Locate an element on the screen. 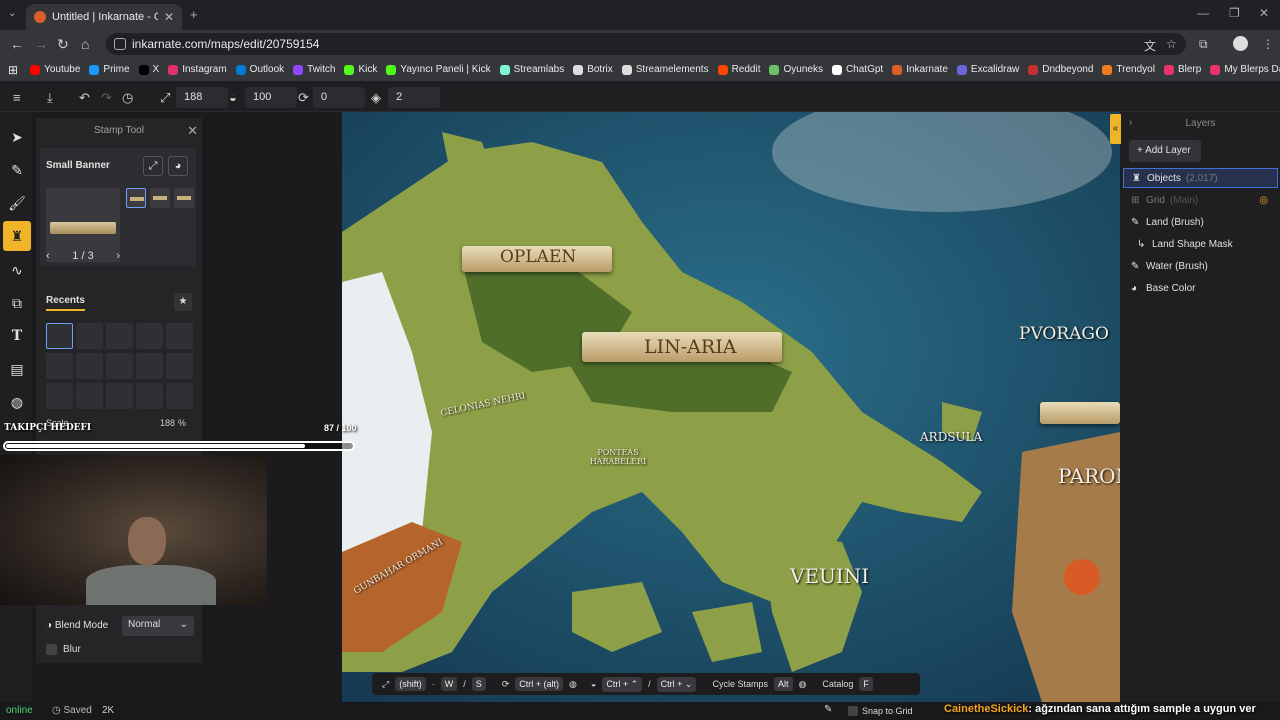  restore-icon: ❐ is located at coordinates (1234, 13).